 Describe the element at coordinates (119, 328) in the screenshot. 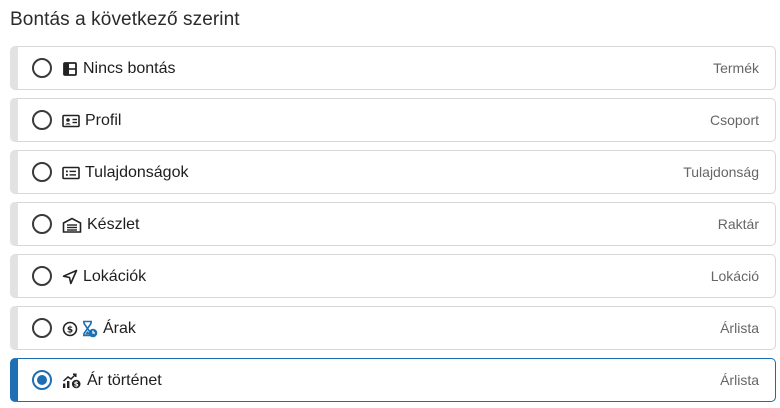

I see `option-label: Árak` at that location.